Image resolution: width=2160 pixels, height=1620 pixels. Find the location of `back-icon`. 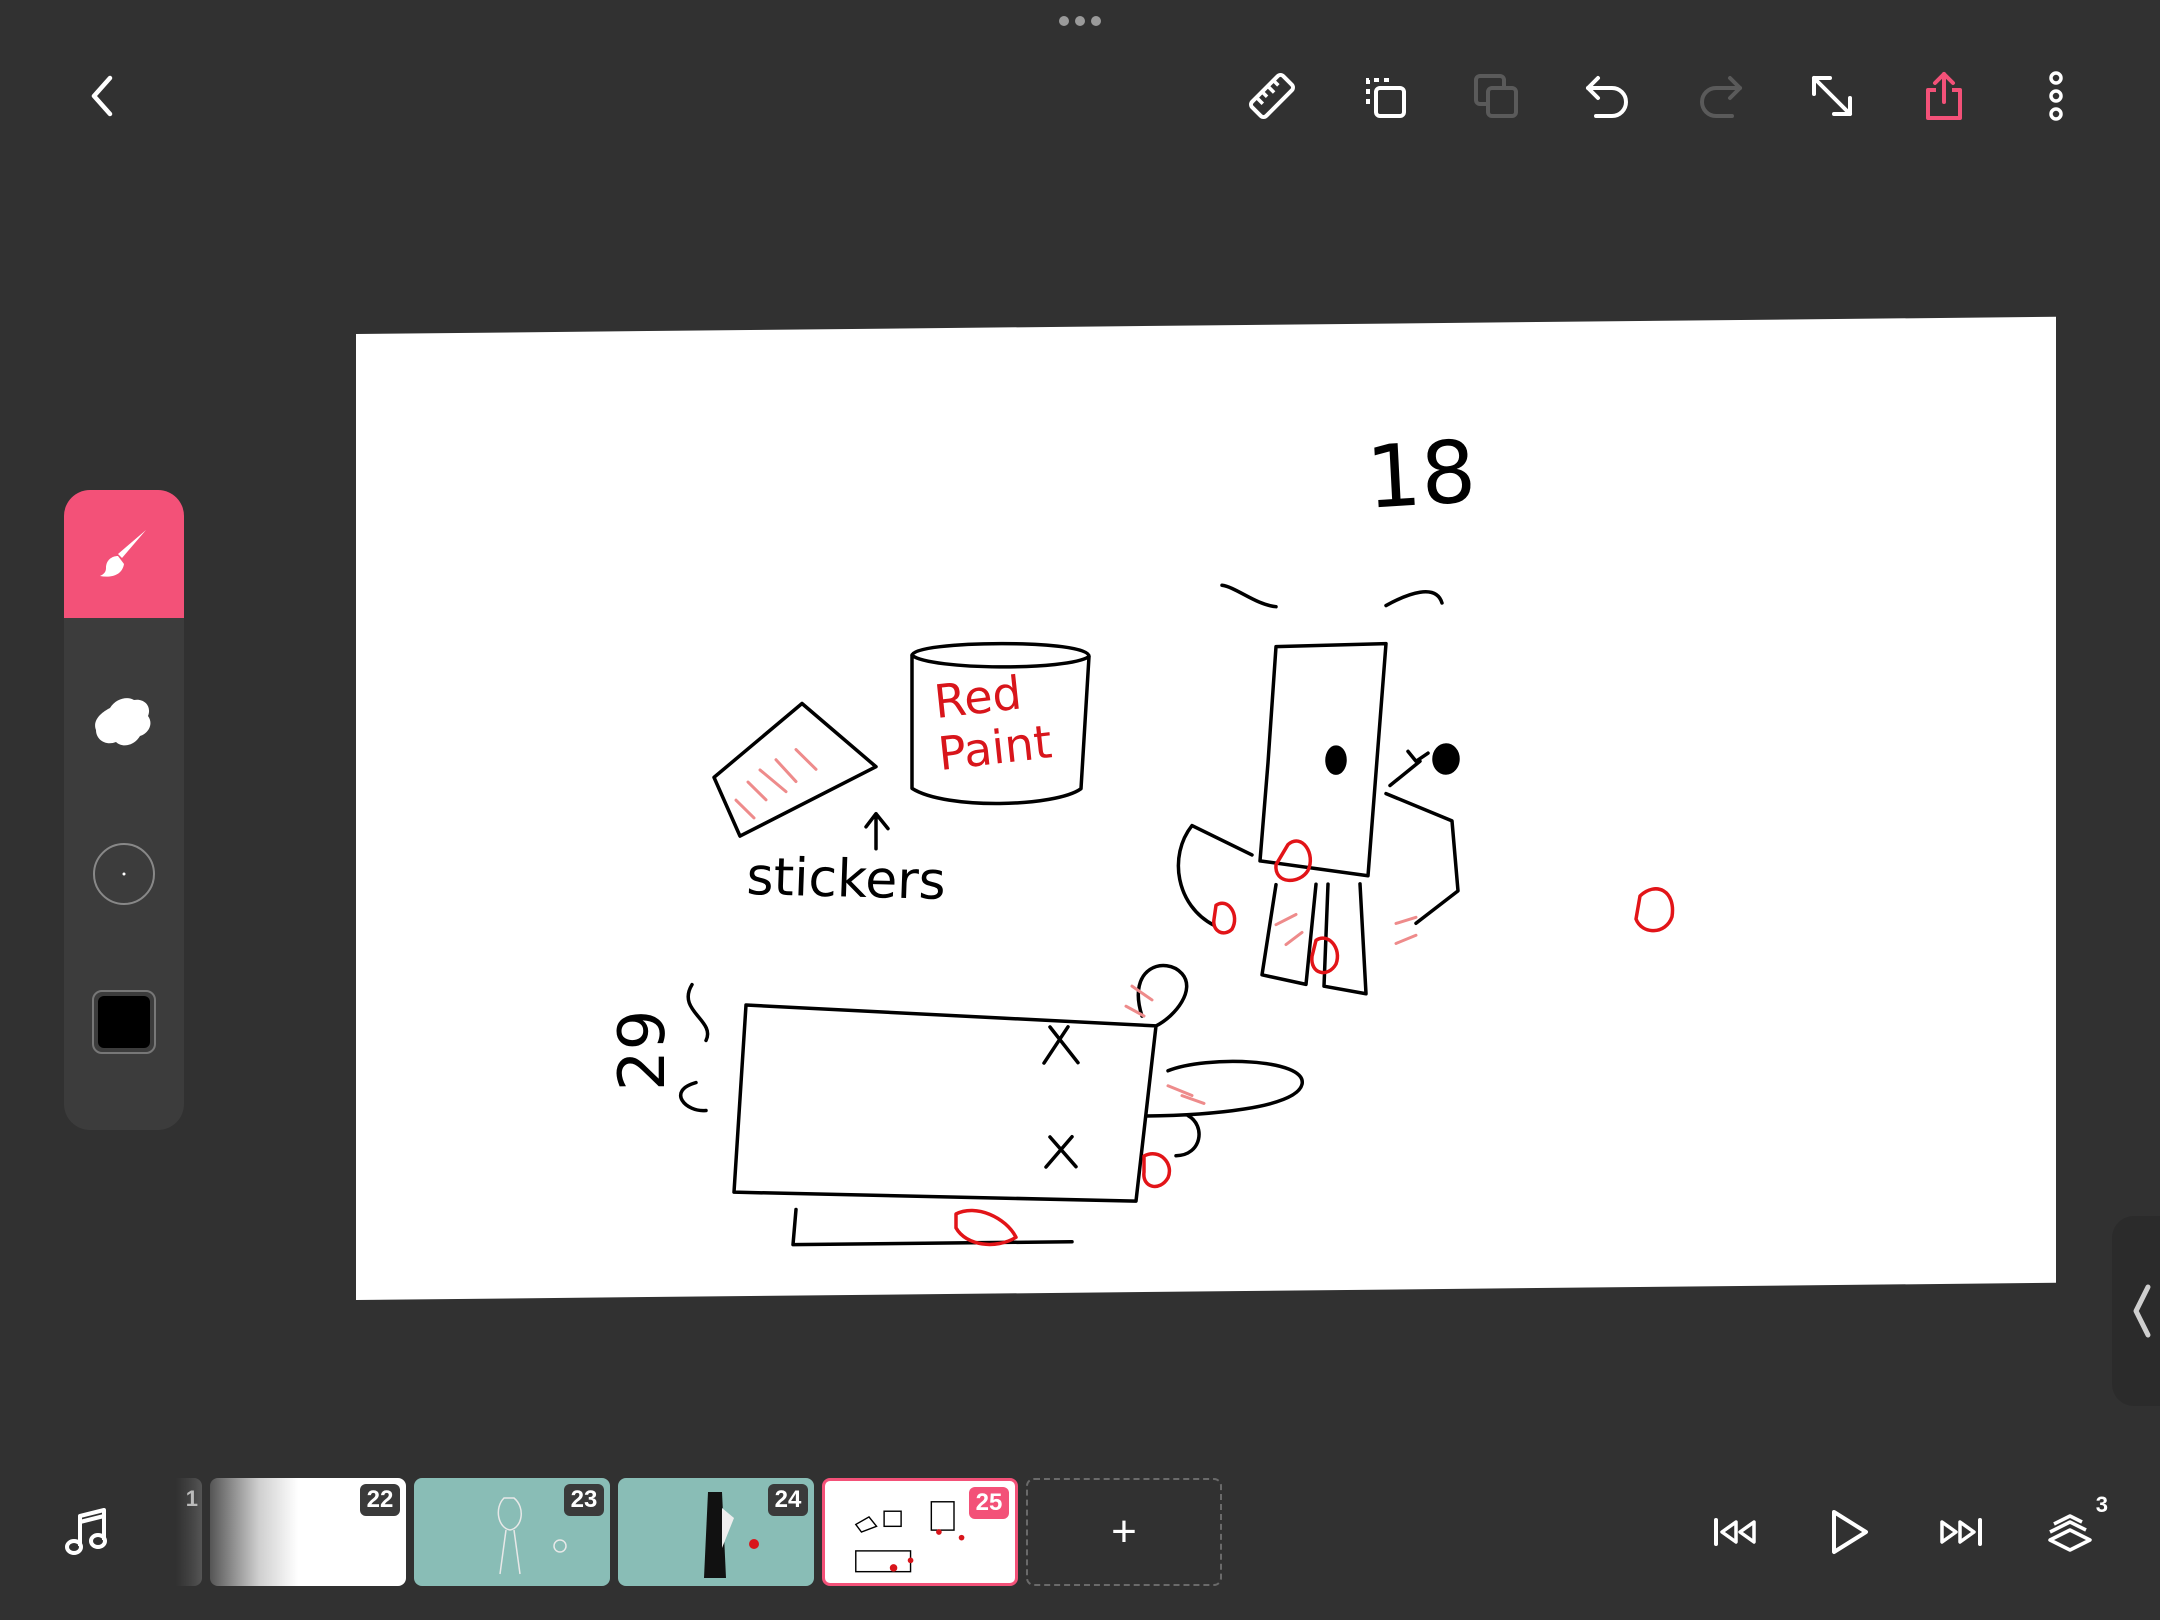

back-icon is located at coordinates (102, 96).